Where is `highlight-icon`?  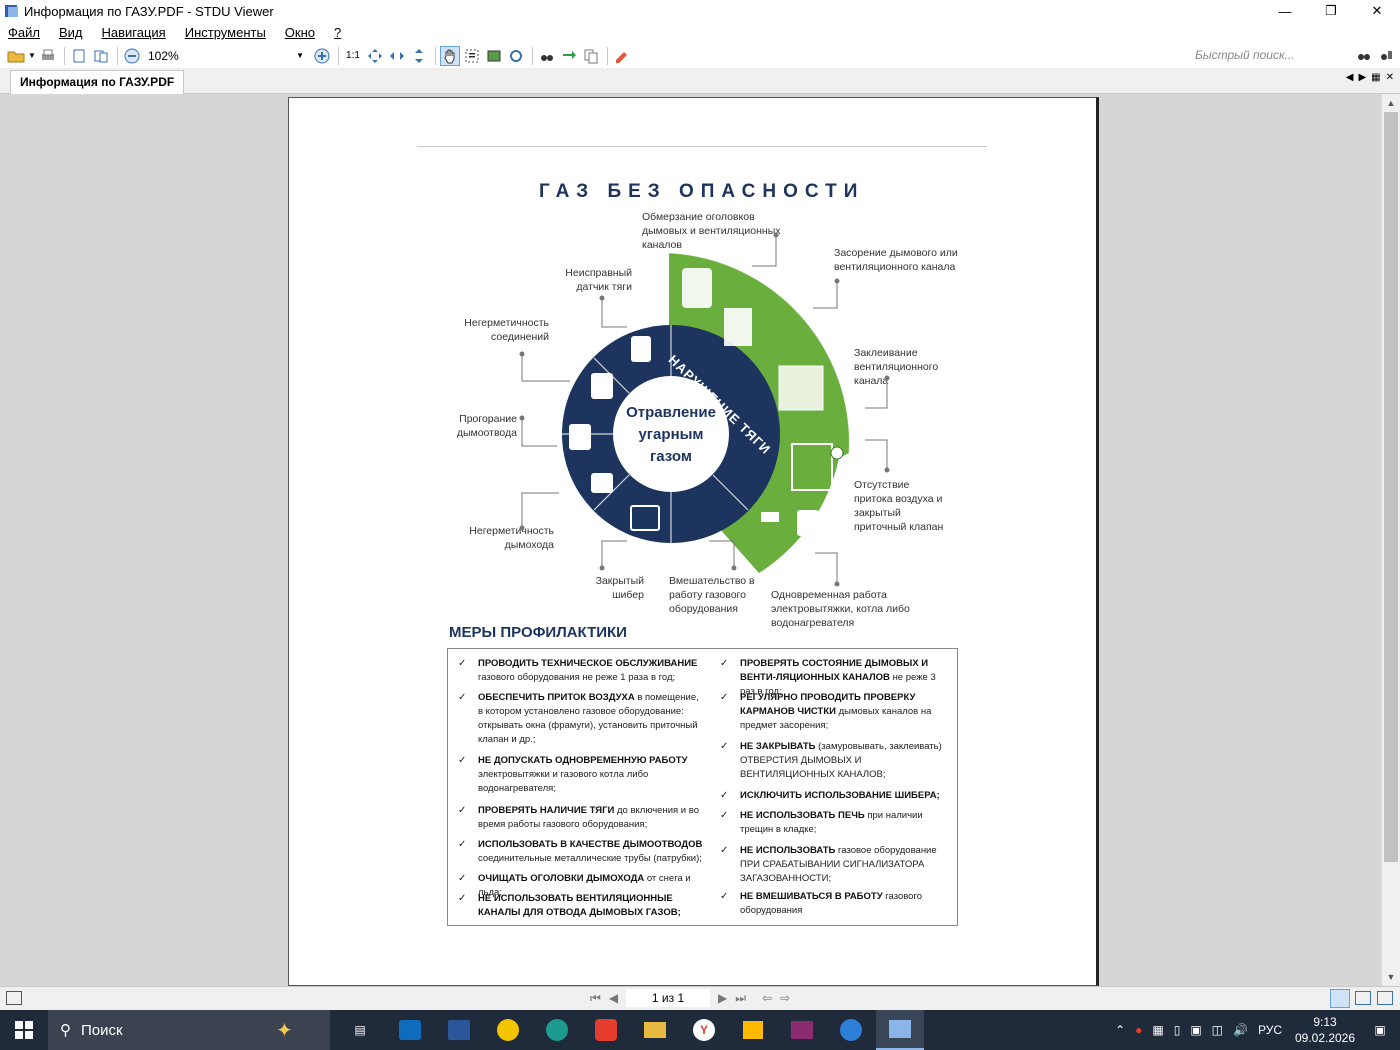 highlight-icon is located at coordinates (622, 56).